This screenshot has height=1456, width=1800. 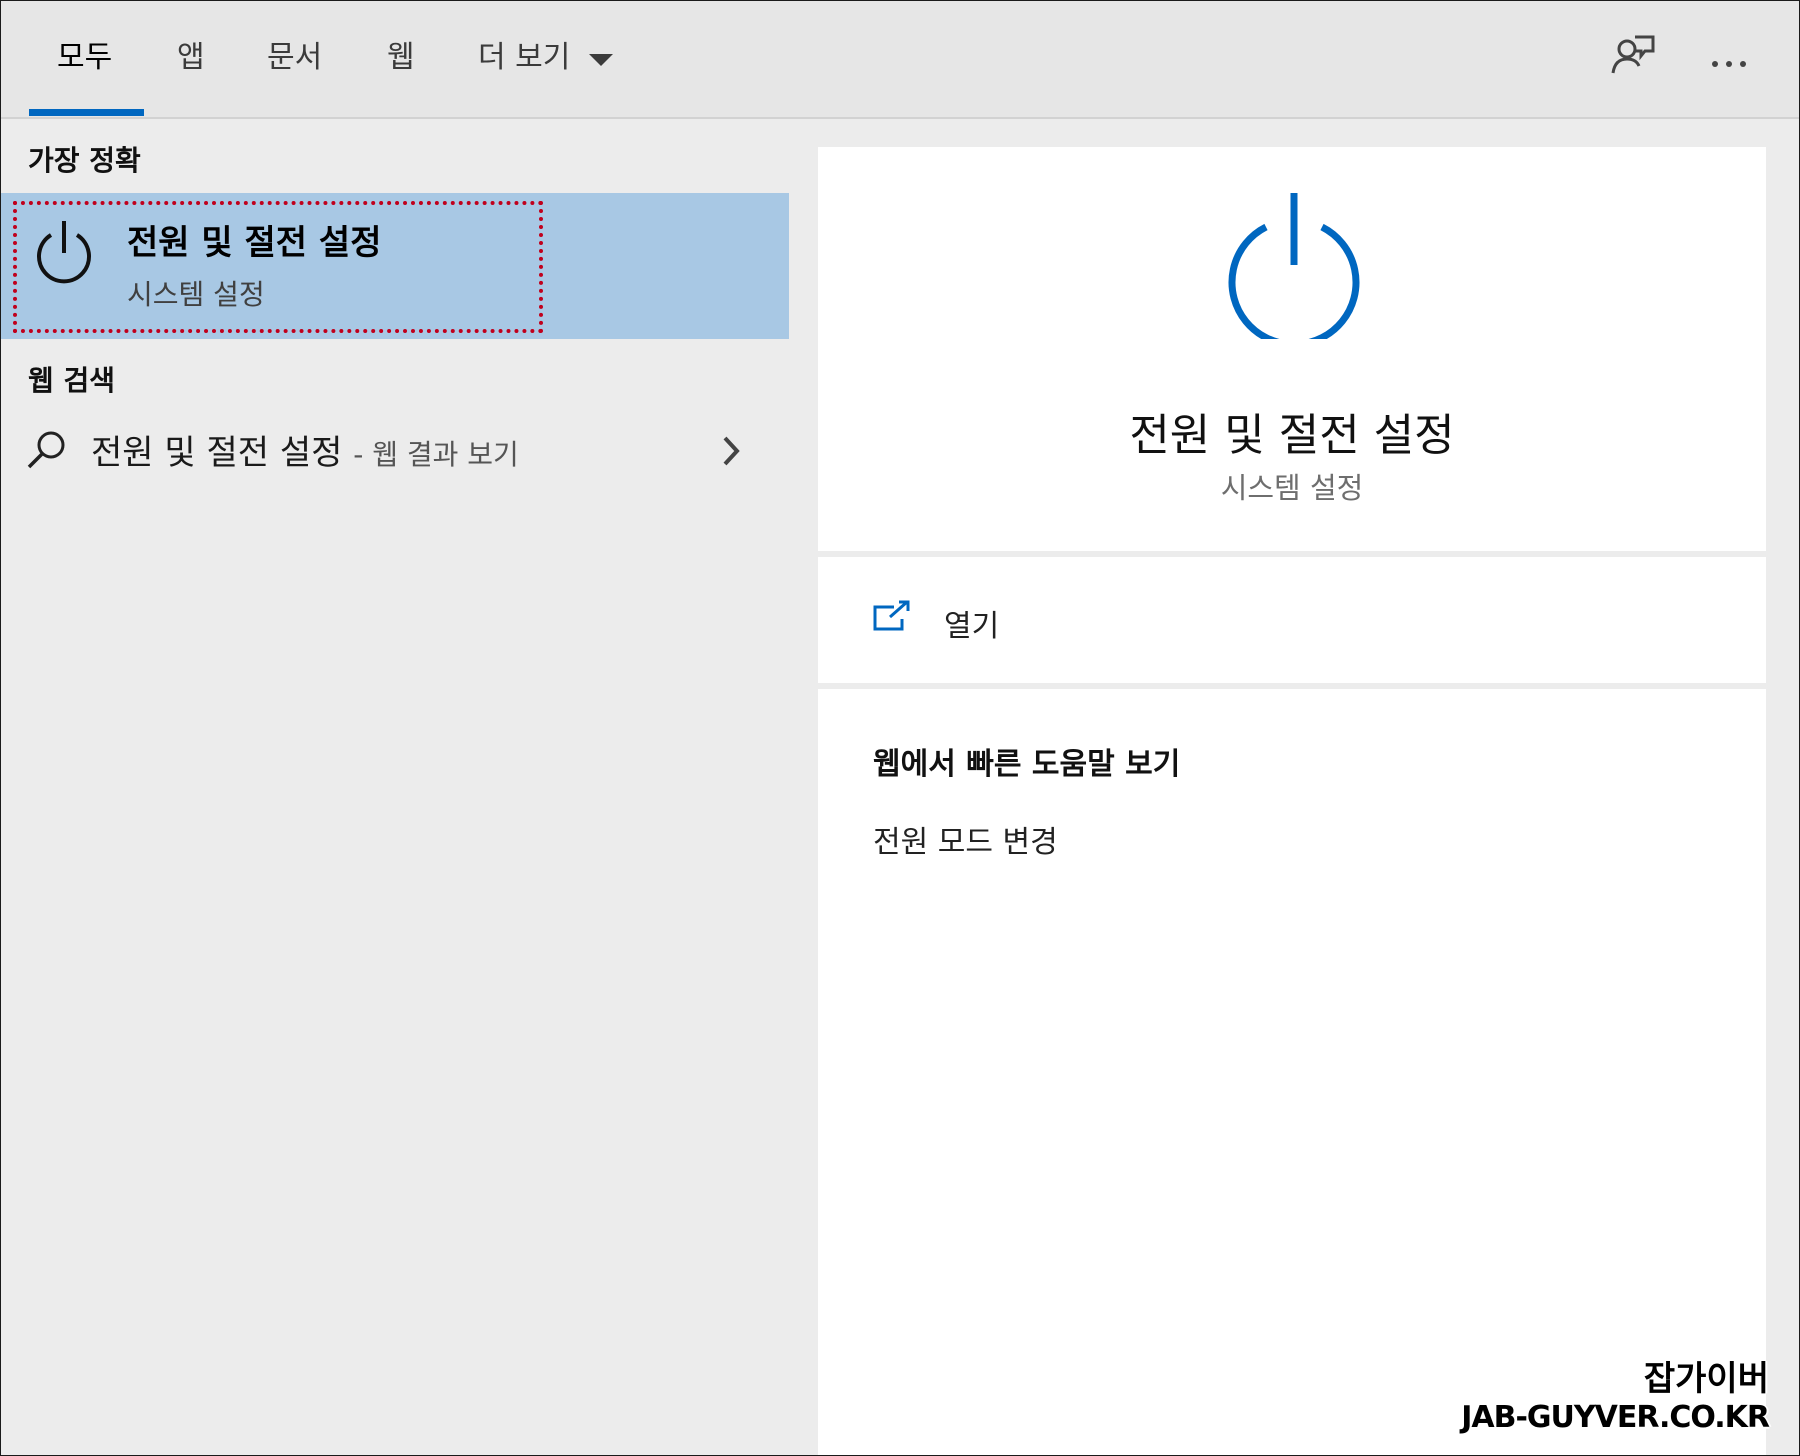 What do you see at coordinates (524, 57) in the screenshot?
I see `tab-more-label: 더 보기` at bounding box center [524, 57].